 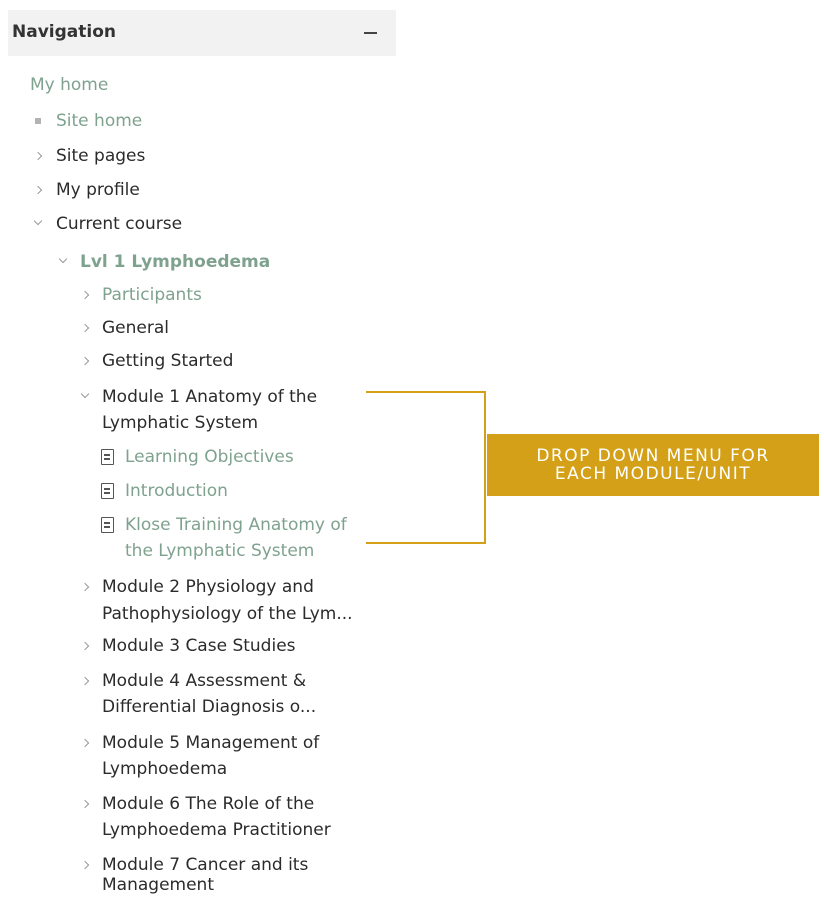 What do you see at coordinates (98, 190) in the screenshot?
I see `nav-my-profile: My profile` at bounding box center [98, 190].